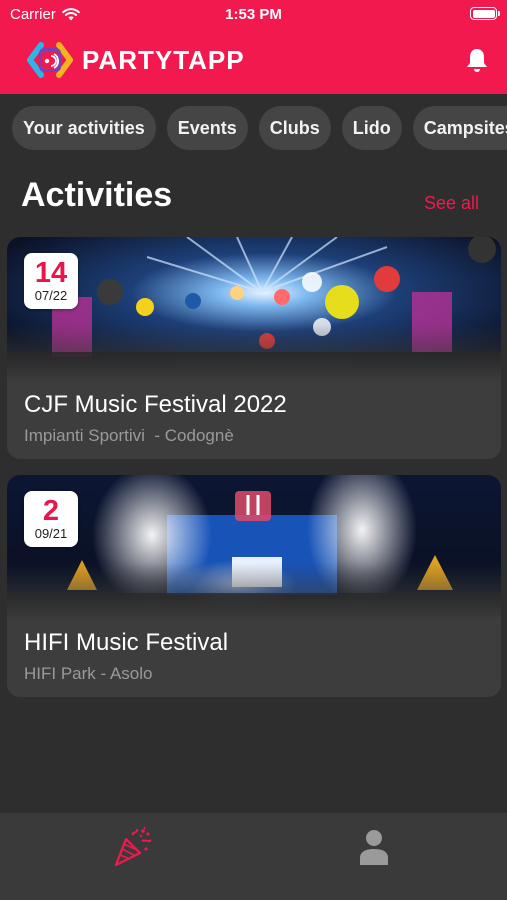  Describe the element at coordinates (51, 511) in the screenshot. I see `date-day: 2` at that location.